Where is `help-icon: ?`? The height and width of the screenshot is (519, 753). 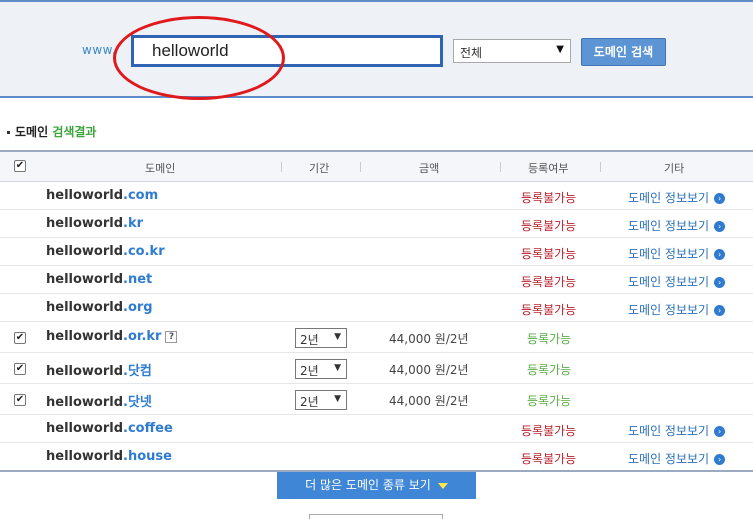
help-icon: ? is located at coordinates (171, 336).